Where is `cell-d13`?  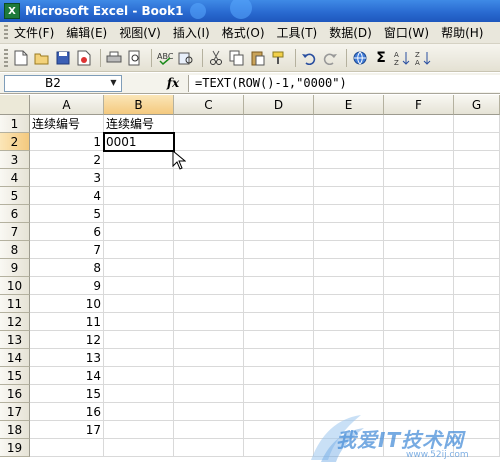 cell-d13 is located at coordinates (279, 340).